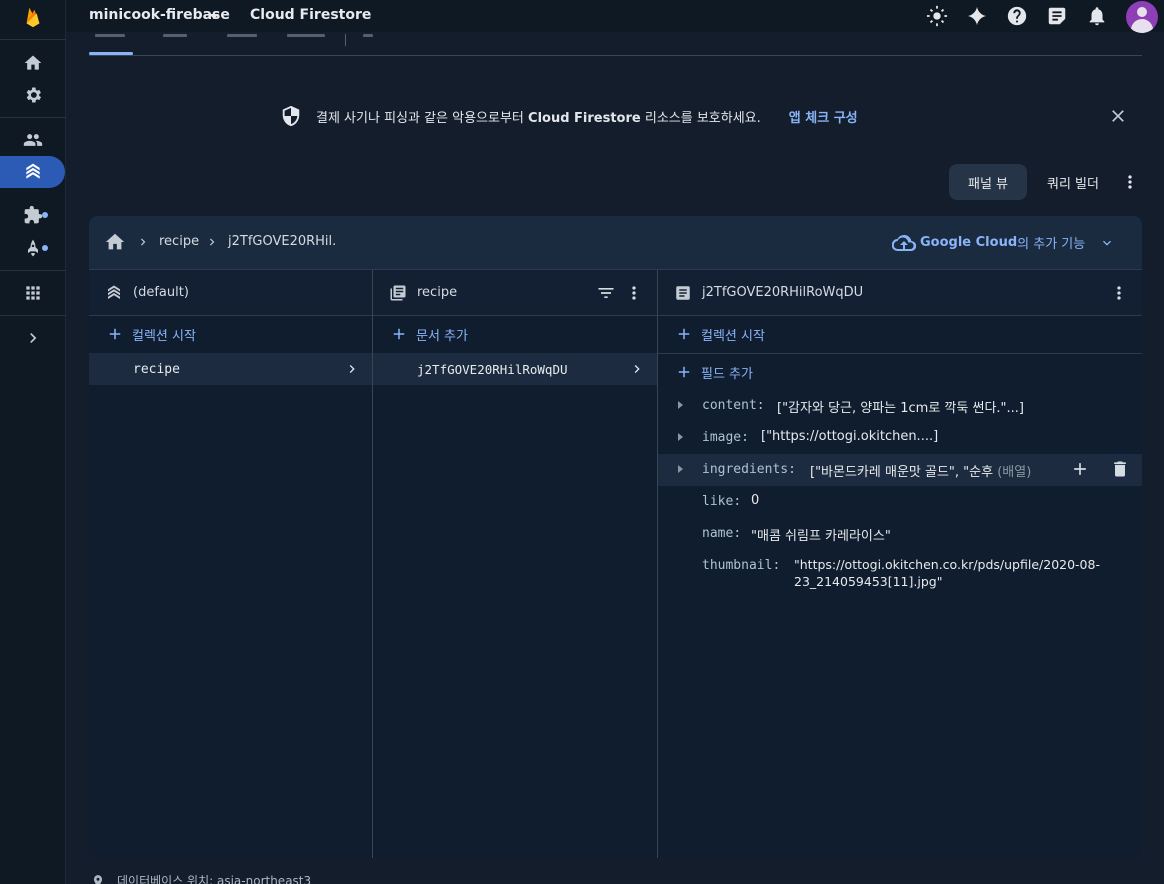 The width and height of the screenshot is (1164, 884). What do you see at coordinates (900, 372) in the screenshot?
I see `add-field-button: 필드 추가` at bounding box center [900, 372].